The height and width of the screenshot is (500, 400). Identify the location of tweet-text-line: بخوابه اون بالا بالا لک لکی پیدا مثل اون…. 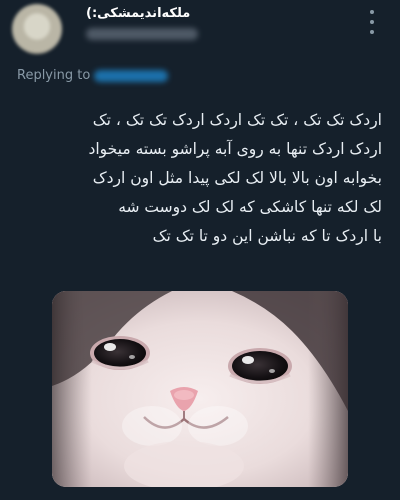
(237, 178).